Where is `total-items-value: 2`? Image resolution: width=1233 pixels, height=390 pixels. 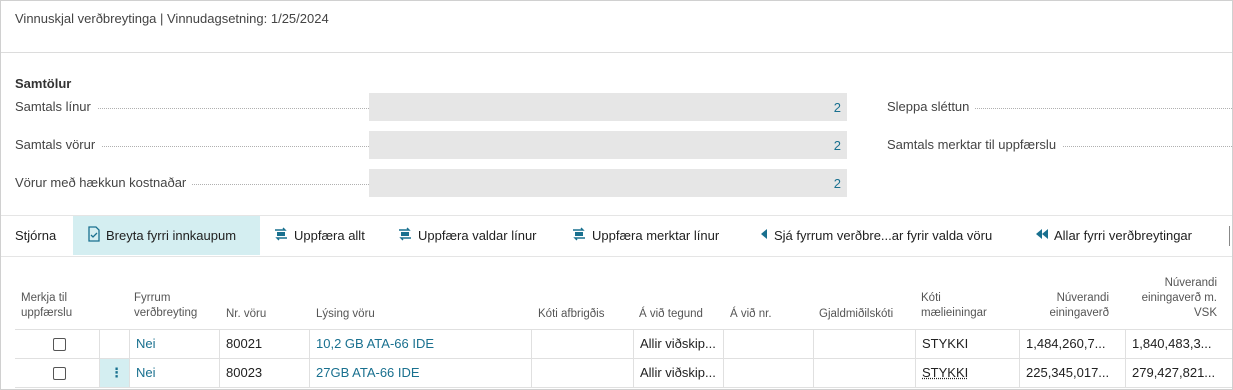 total-items-value: 2 is located at coordinates (837, 145).